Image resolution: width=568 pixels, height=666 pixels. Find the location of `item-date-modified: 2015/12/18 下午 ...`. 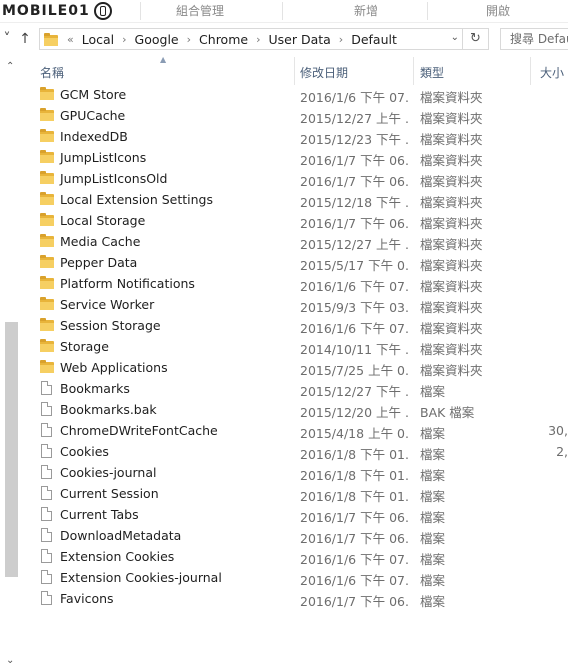

item-date-modified: 2015/12/18 下午 ... is located at coordinates (354, 202).